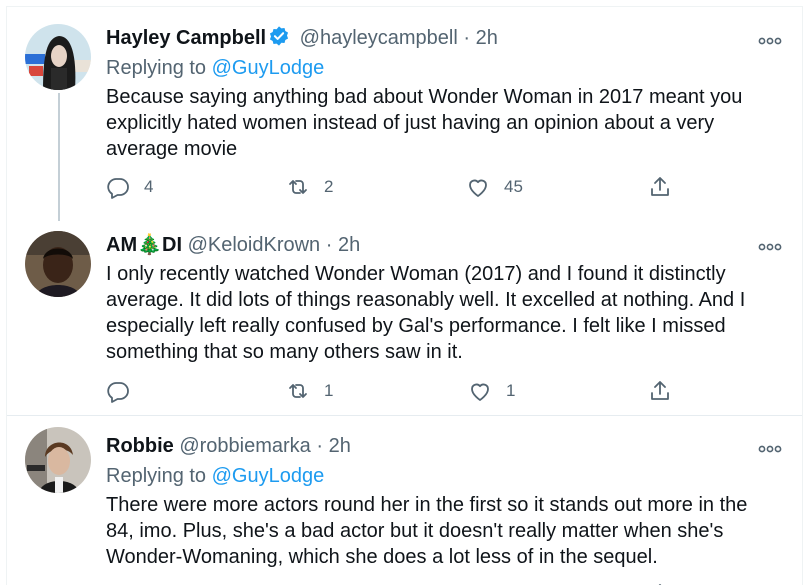 This screenshot has width=806, height=585. What do you see at coordinates (279, 40) in the screenshot?
I see `verified-badge-icon` at bounding box center [279, 40].